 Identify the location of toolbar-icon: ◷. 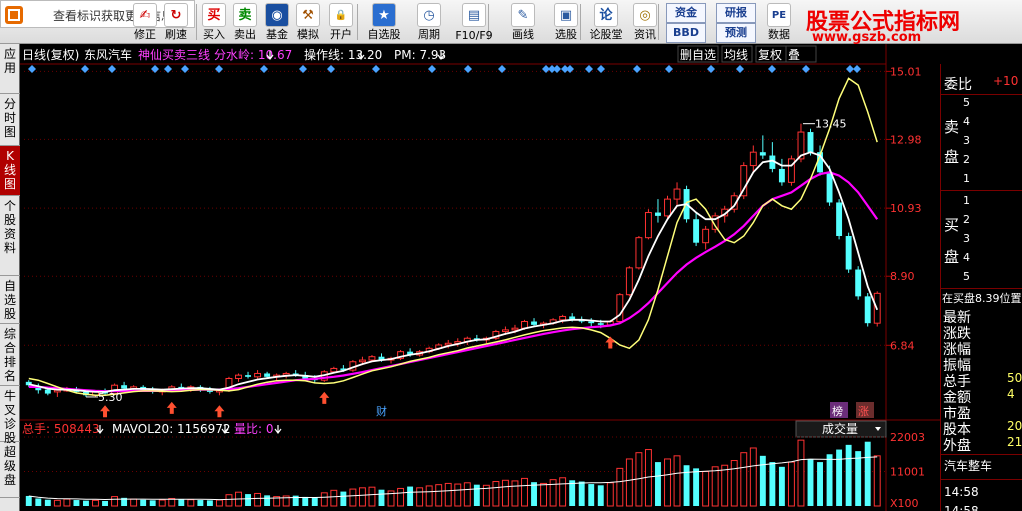
(429, 15).